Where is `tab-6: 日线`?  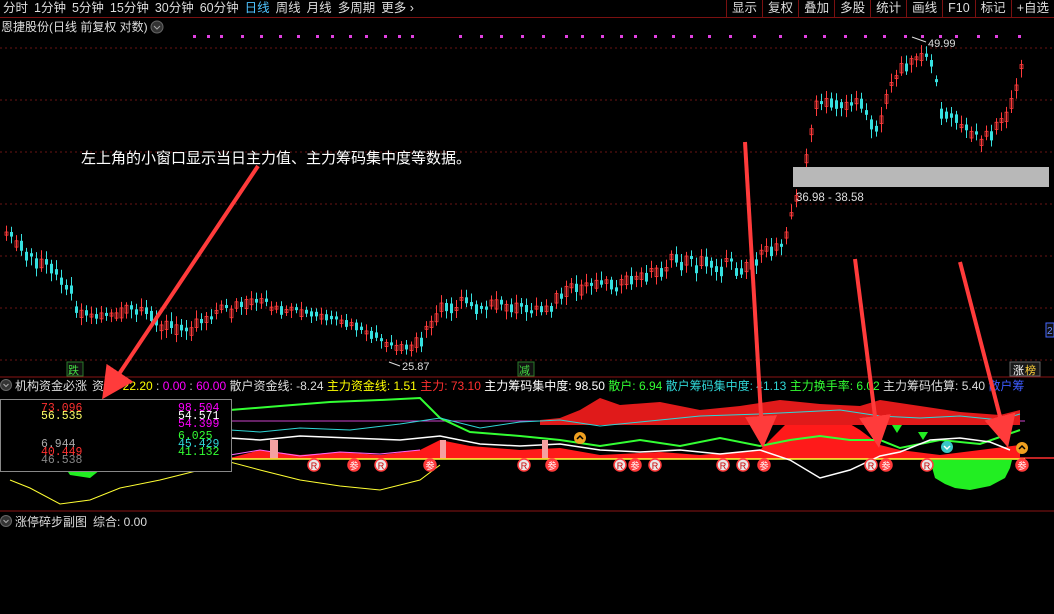
tab-6: 日线 is located at coordinates (257, 8).